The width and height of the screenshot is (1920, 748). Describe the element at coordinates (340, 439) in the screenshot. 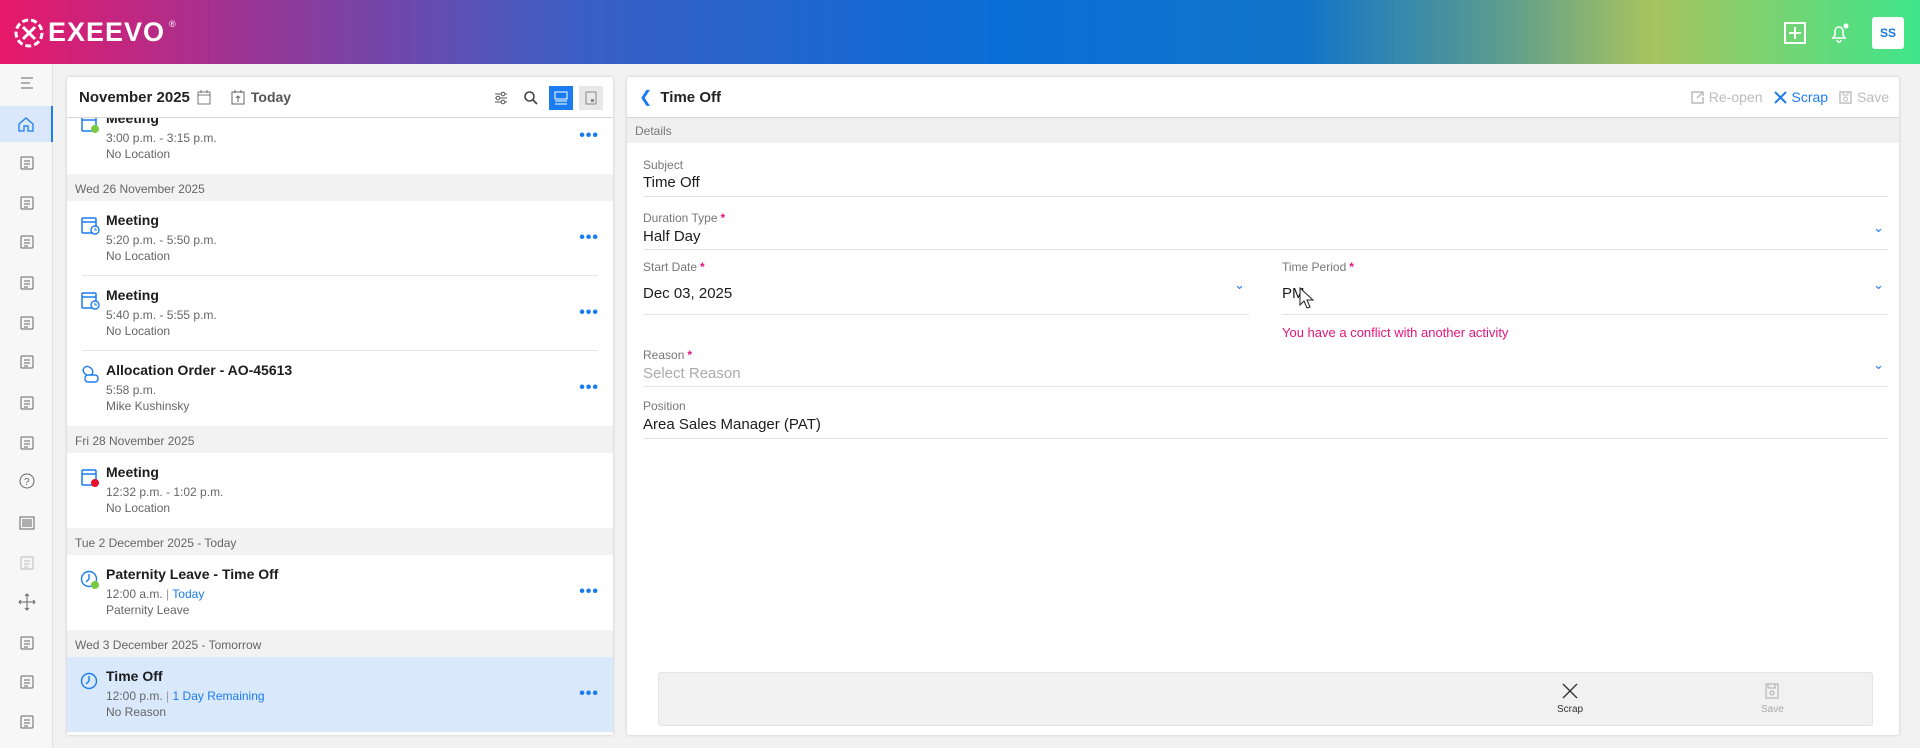

I see `date-group-header: Fri 28 November 2025` at that location.